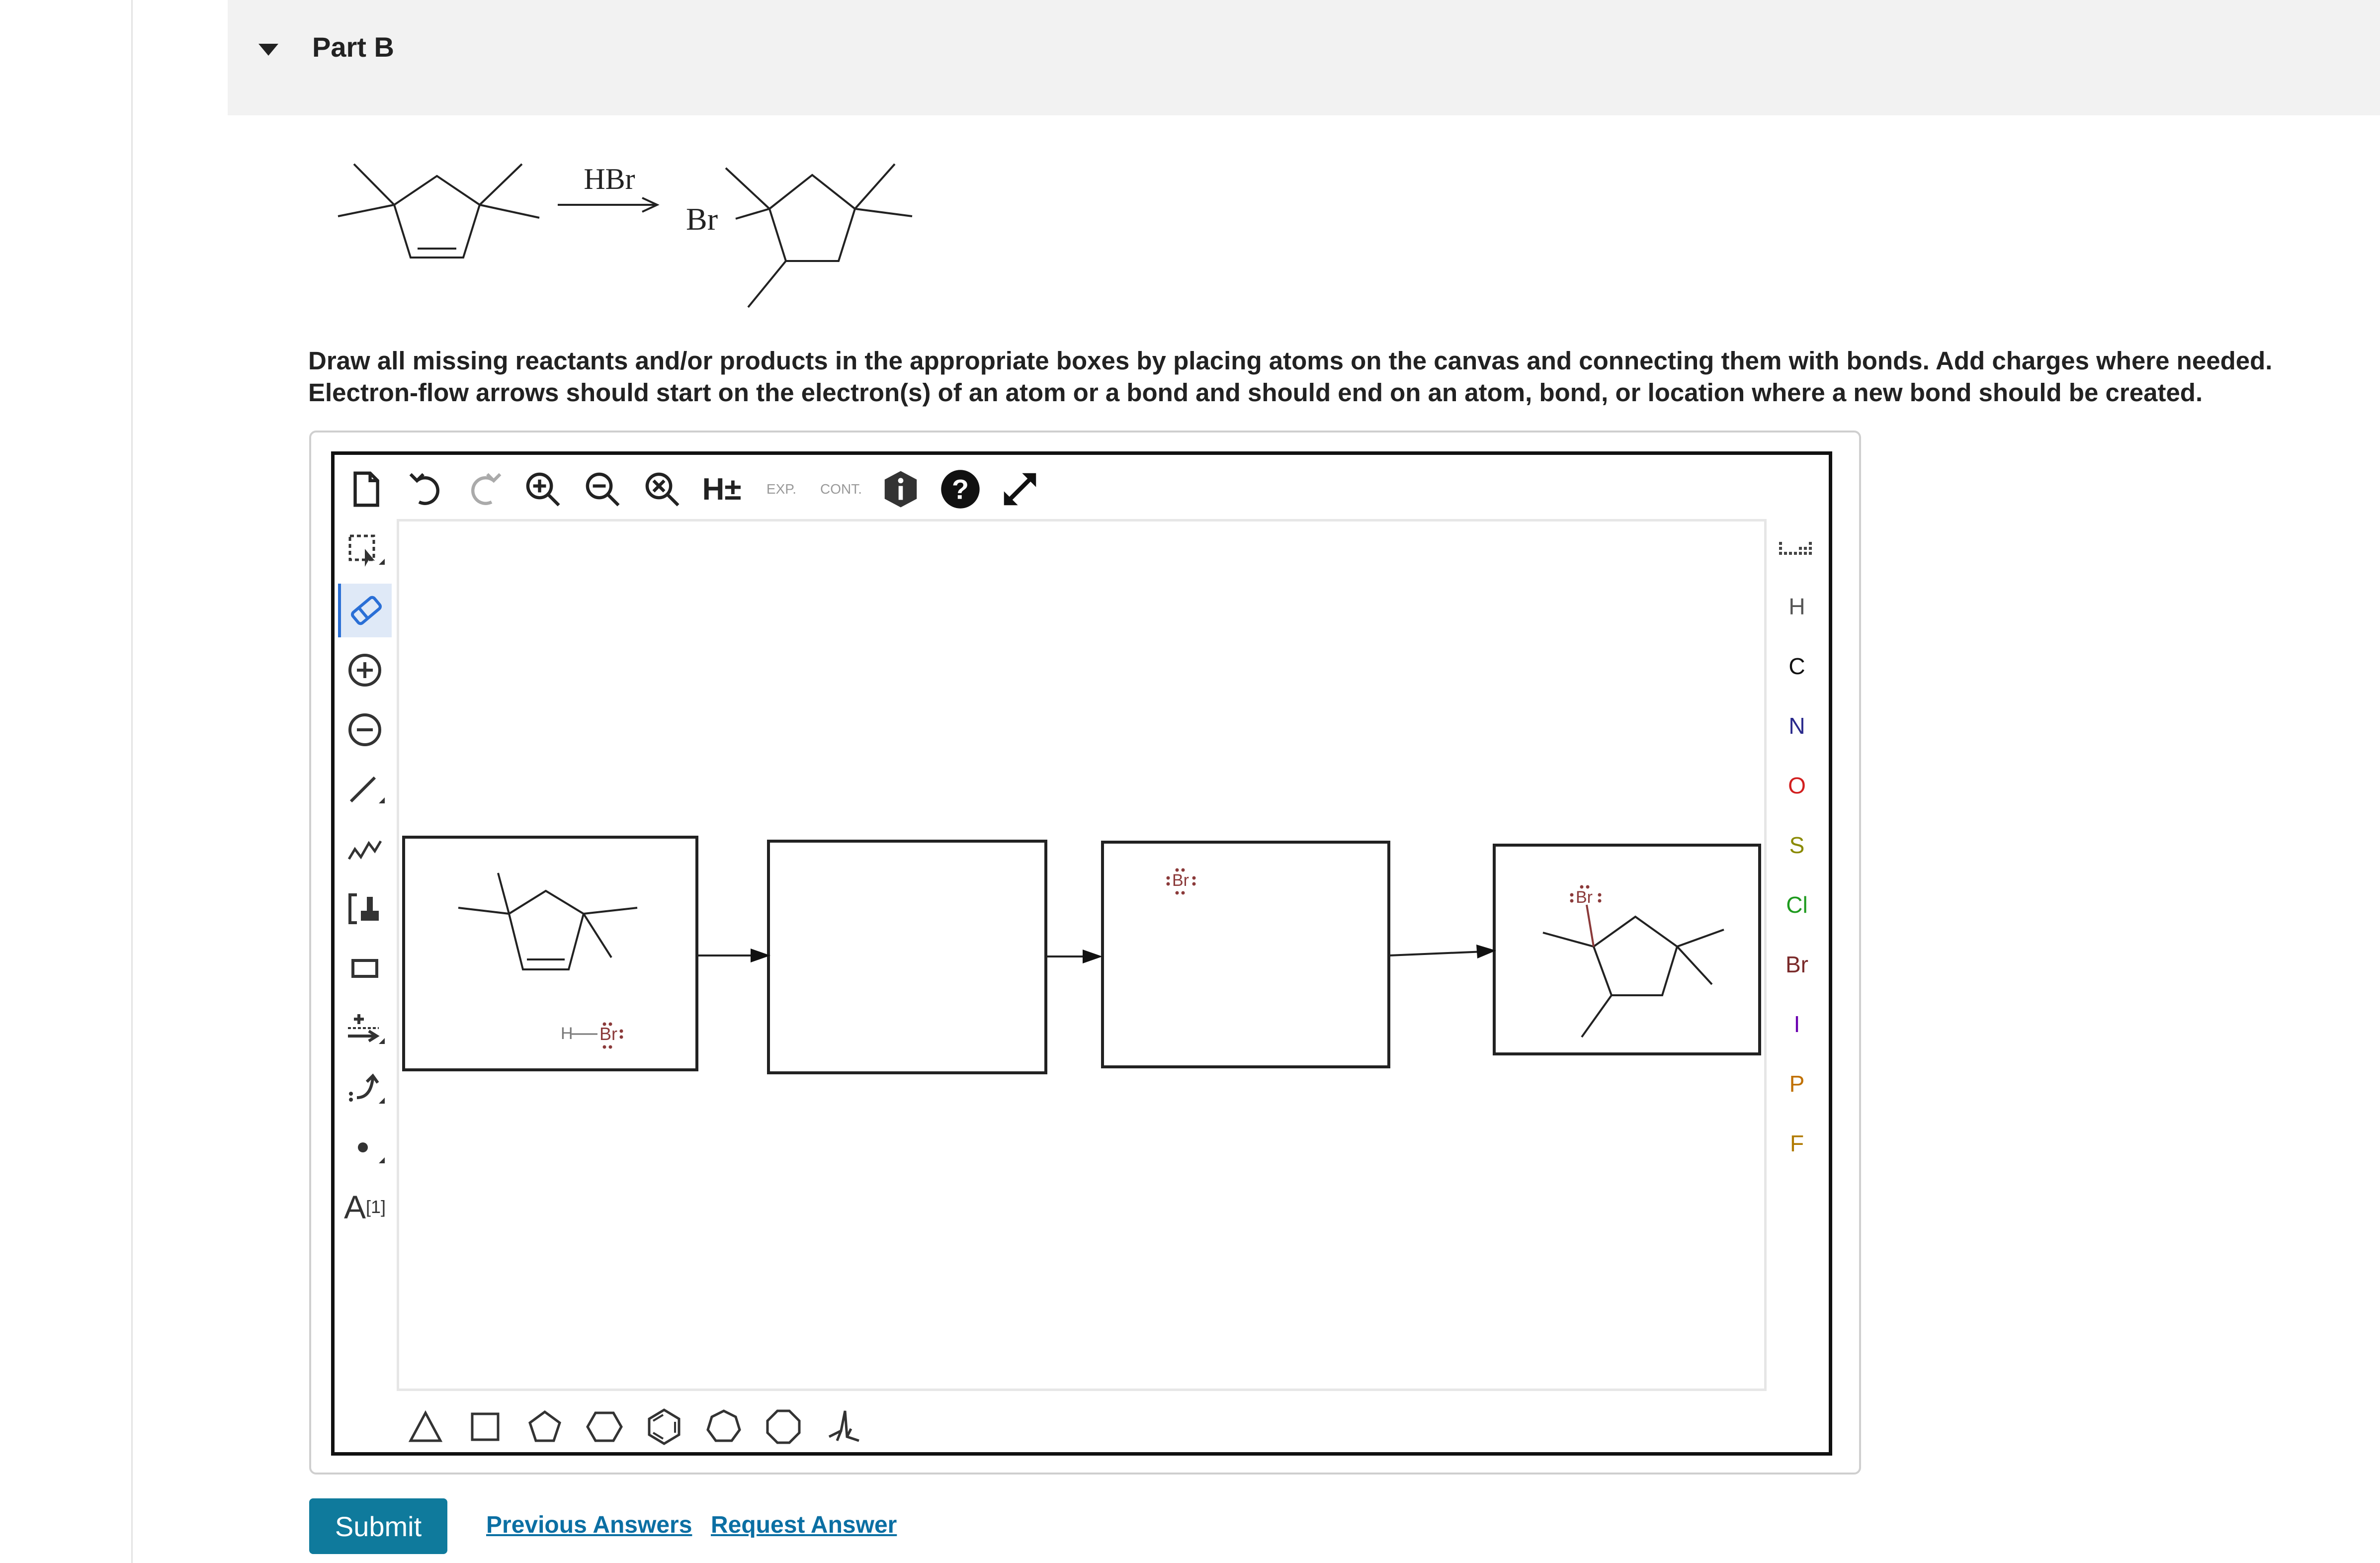 The image size is (2380, 1563). What do you see at coordinates (1797, 785) in the screenshot?
I see `element-o: O` at bounding box center [1797, 785].